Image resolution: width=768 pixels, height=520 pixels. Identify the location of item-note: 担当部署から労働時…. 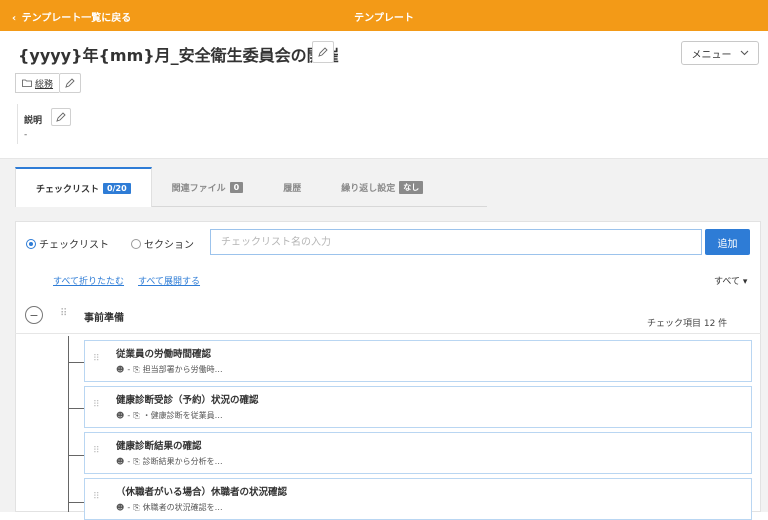
(182, 369).